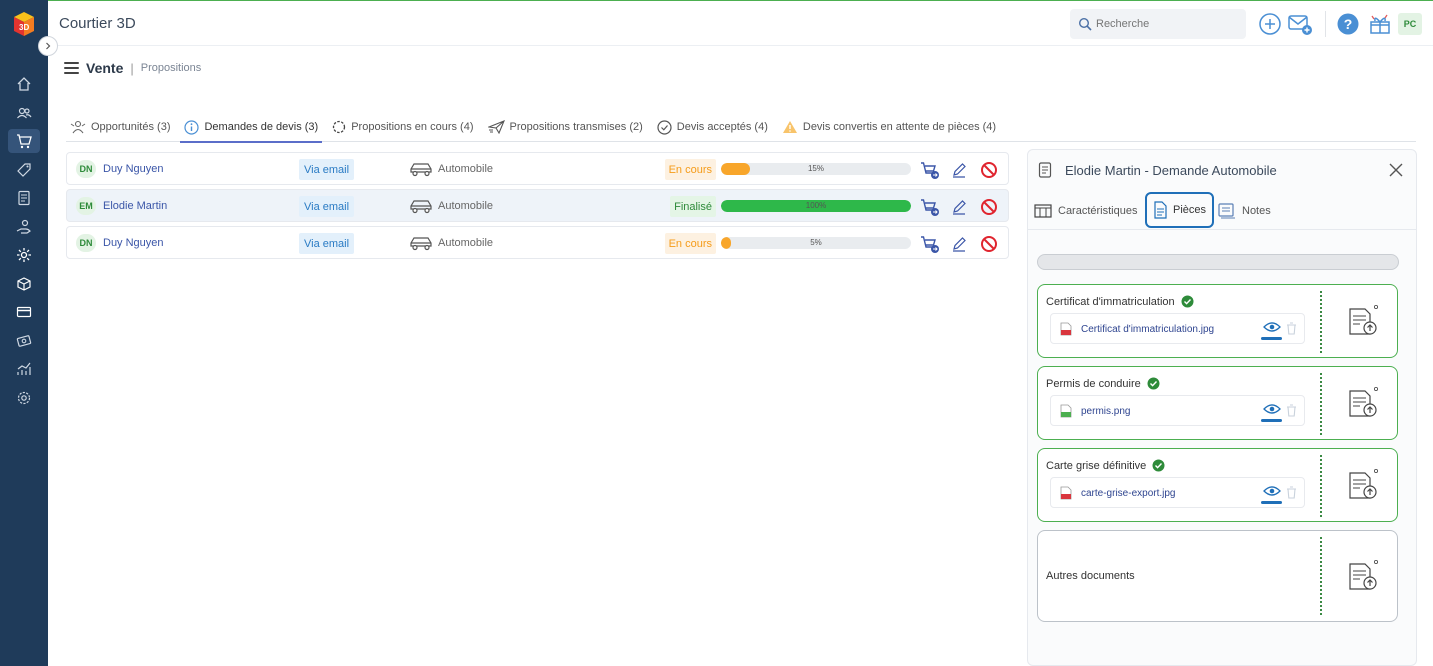  What do you see at coordinates (1325, 24) in the screenshot?
I see `topbar-separator` at bounding box center [1325, 24].